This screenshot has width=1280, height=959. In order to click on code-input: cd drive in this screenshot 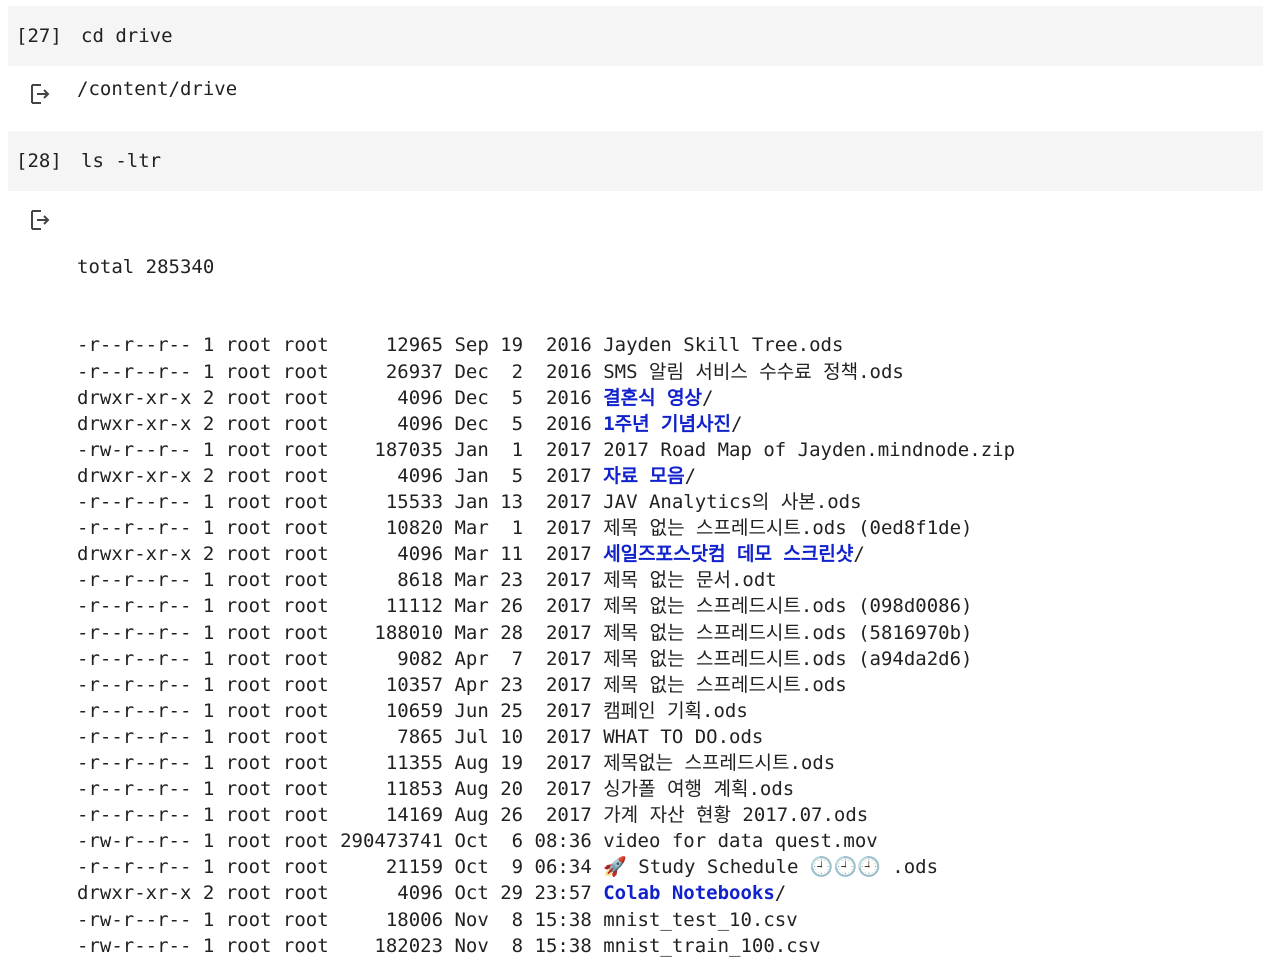, I will do `click(127, 36)`.